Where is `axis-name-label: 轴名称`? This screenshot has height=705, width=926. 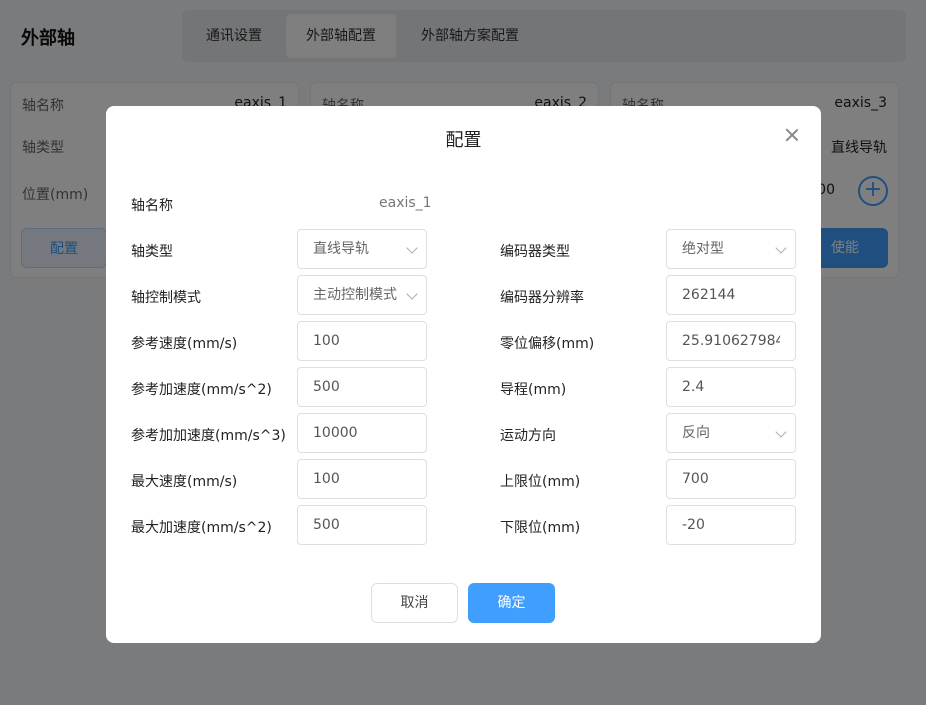
axis-name-label: 轴名称 is located at coordinates (152, 206).